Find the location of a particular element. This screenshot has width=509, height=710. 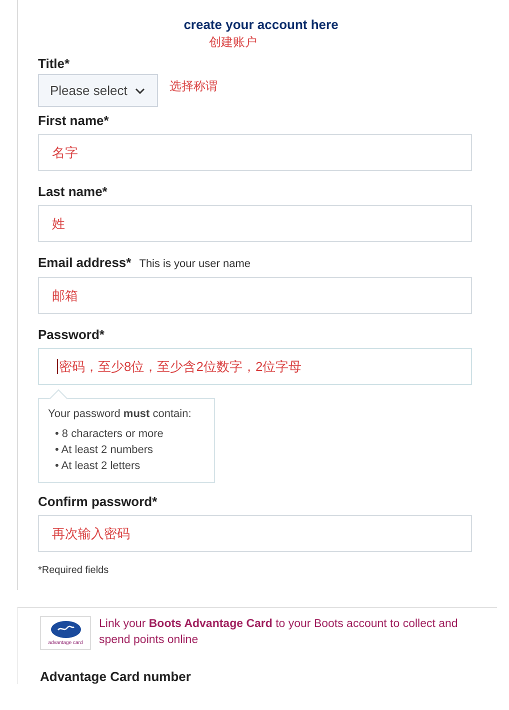

field-label: Confirm password* is located at coordinates (98, 502).